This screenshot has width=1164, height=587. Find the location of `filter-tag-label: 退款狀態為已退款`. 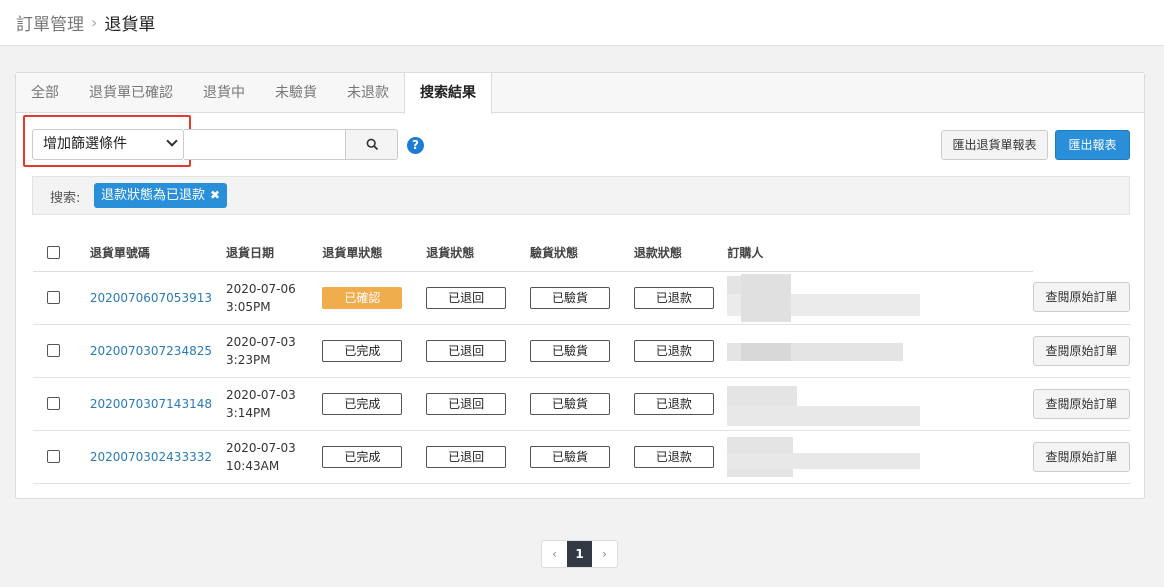

filter-tag-label: 退款狀態為已退款 is located at coordinates (153, 195).